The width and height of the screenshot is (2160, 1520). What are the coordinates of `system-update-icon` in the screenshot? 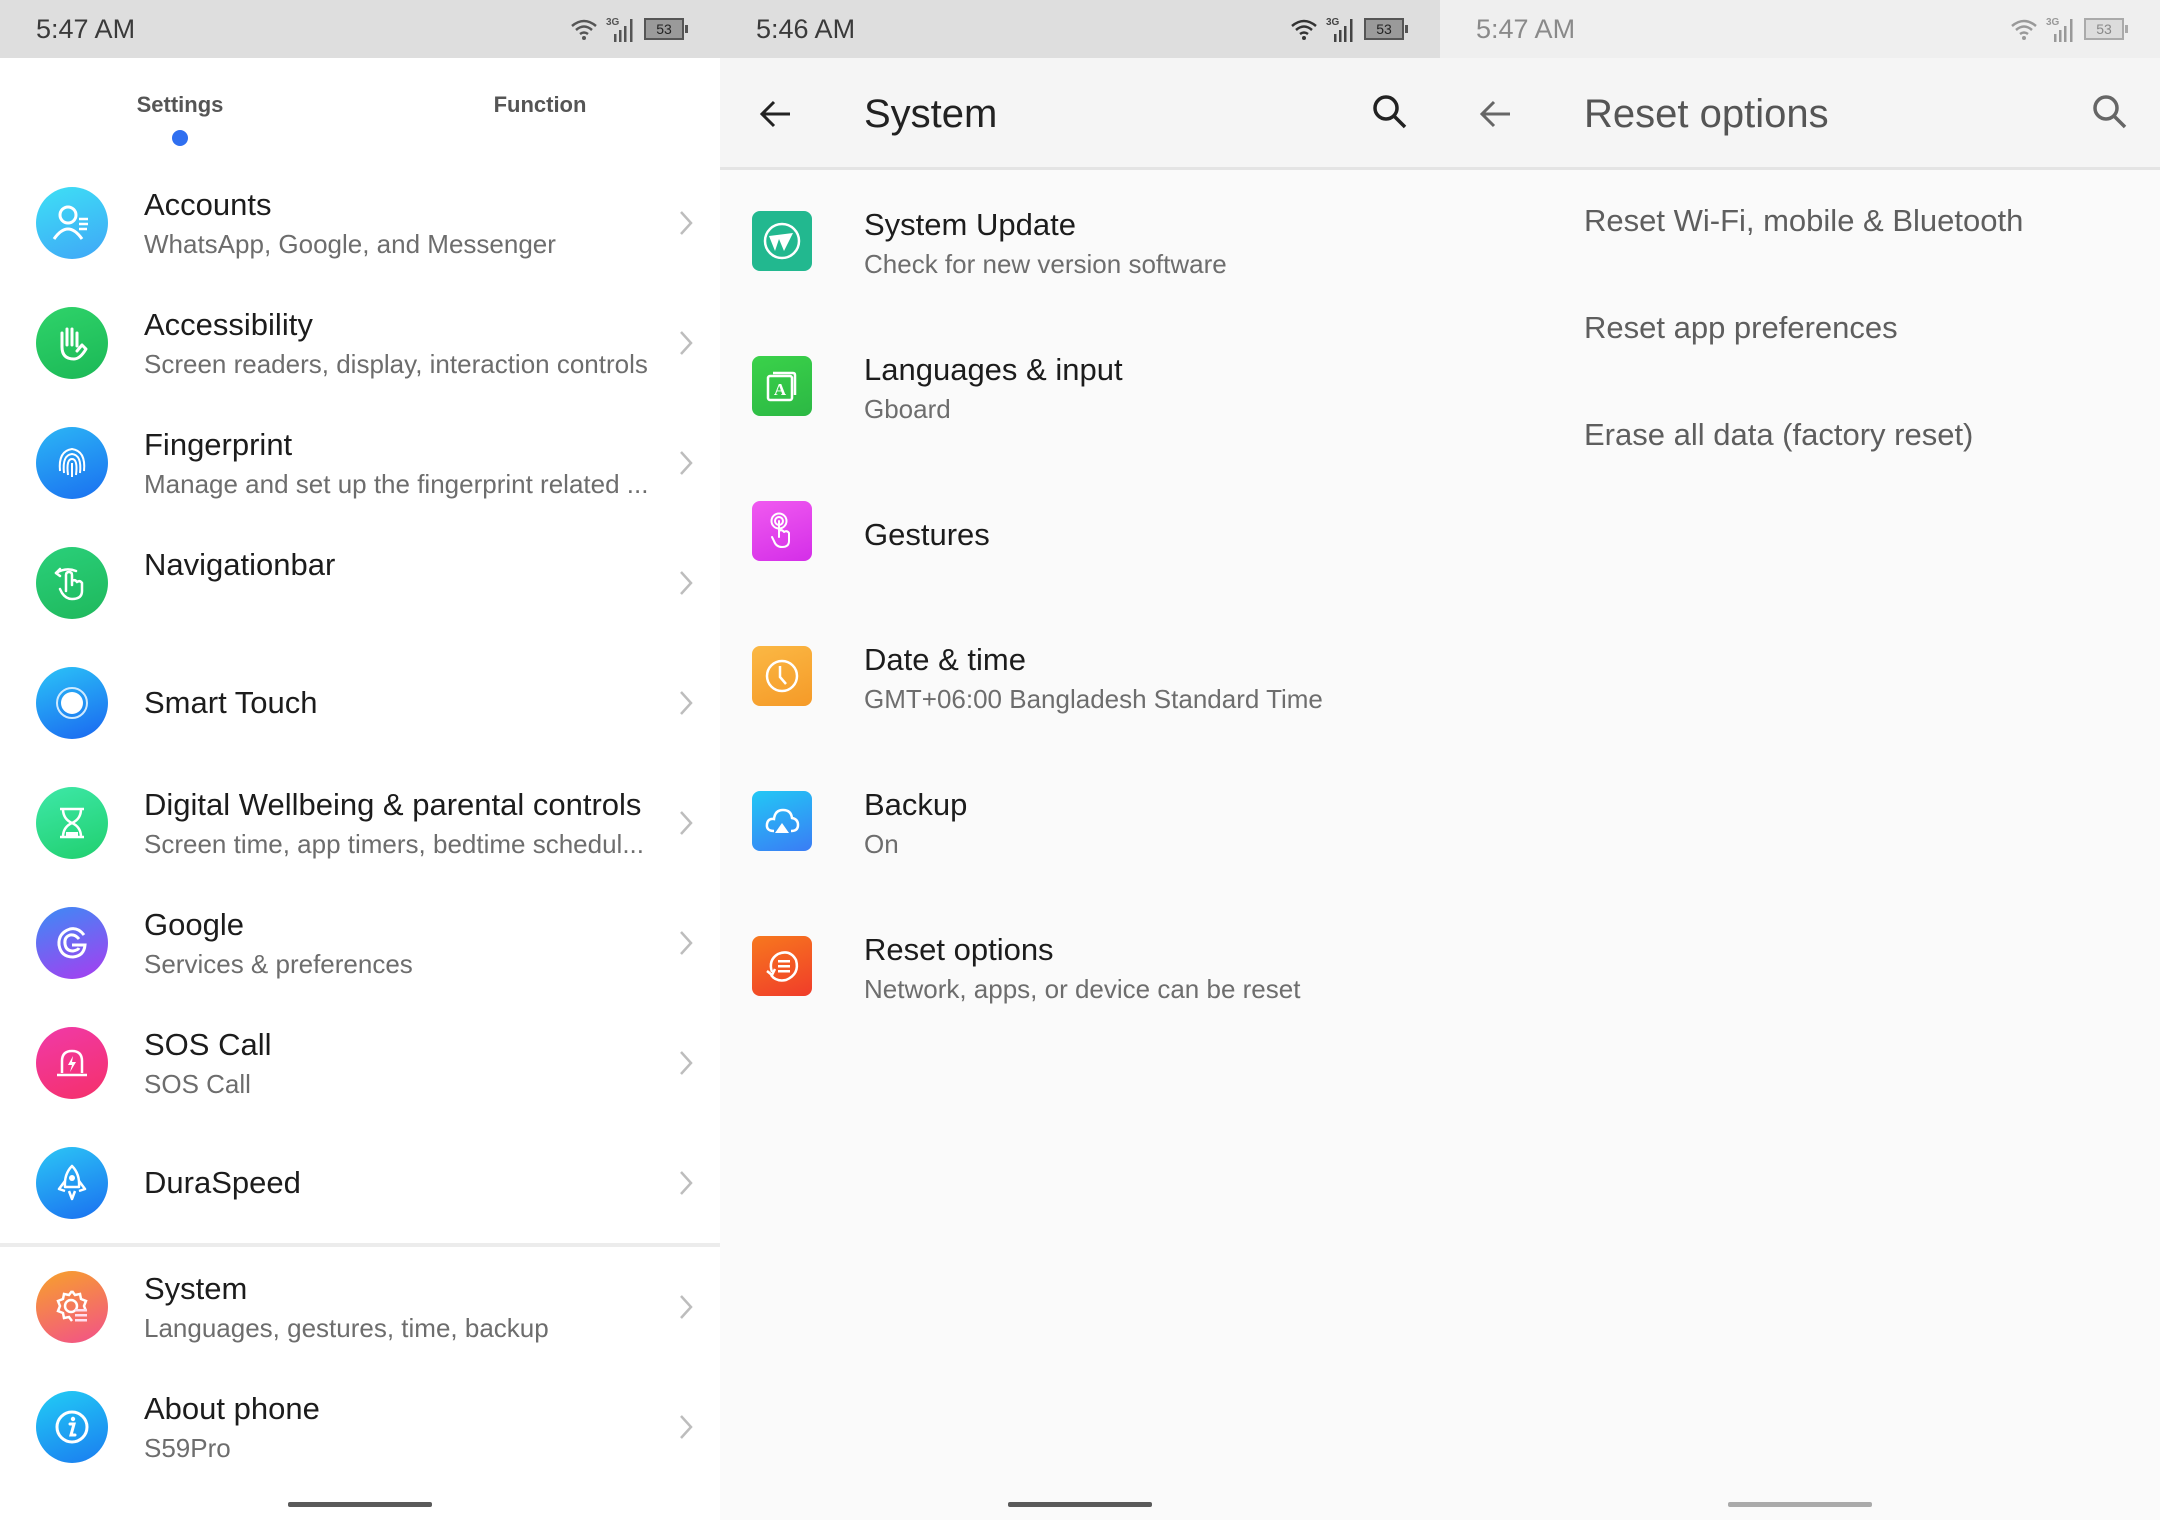 It's located at (782, 241).